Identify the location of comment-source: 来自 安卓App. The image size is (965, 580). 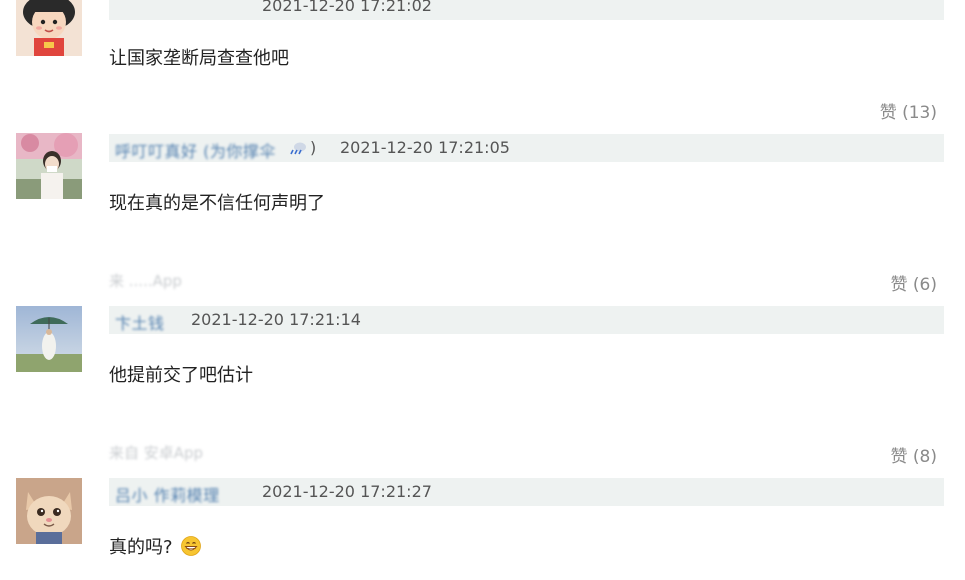
(156, 453).